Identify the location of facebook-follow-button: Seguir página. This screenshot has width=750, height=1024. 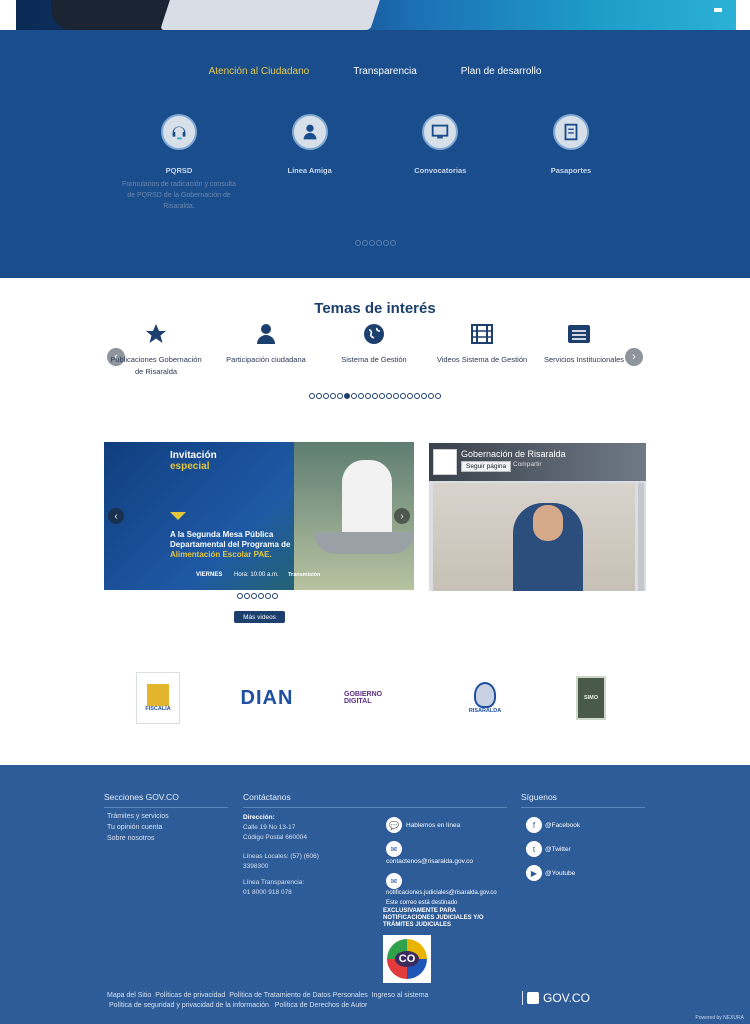
(486, 466).